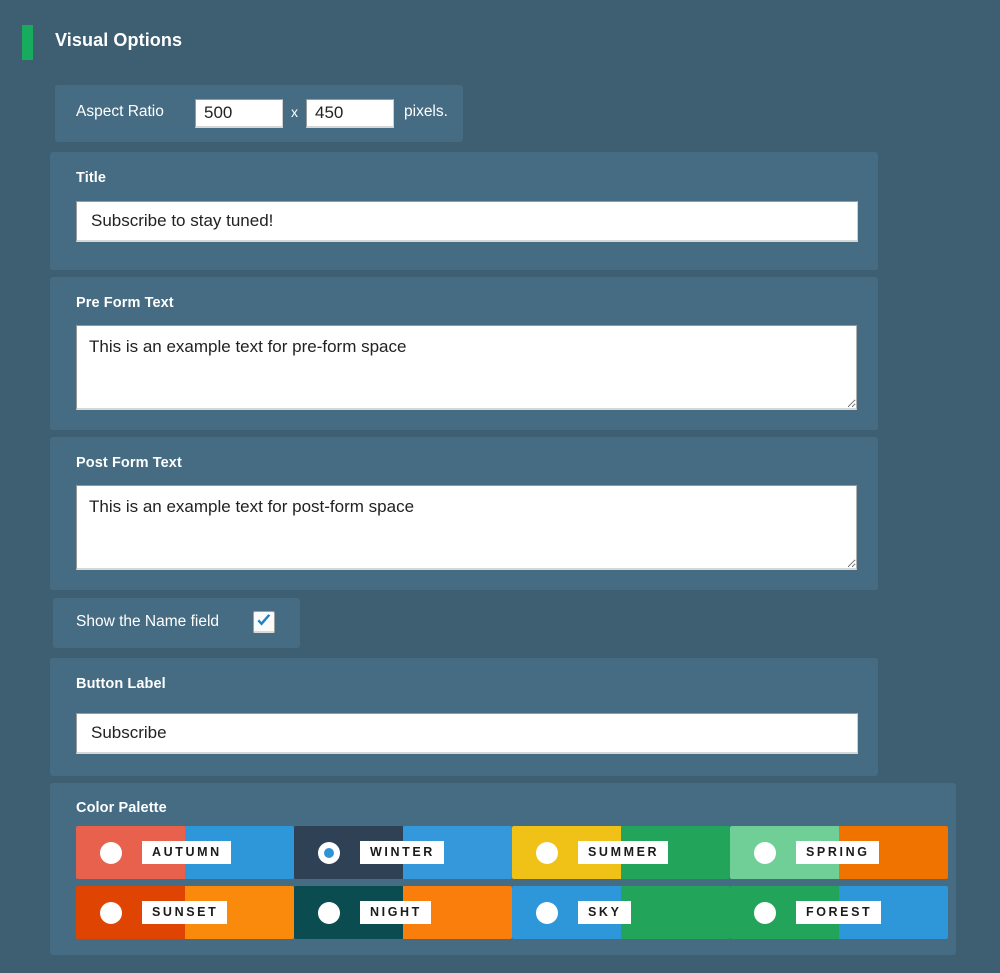  I want to click on palette-name: SKY, so click(604, 912).